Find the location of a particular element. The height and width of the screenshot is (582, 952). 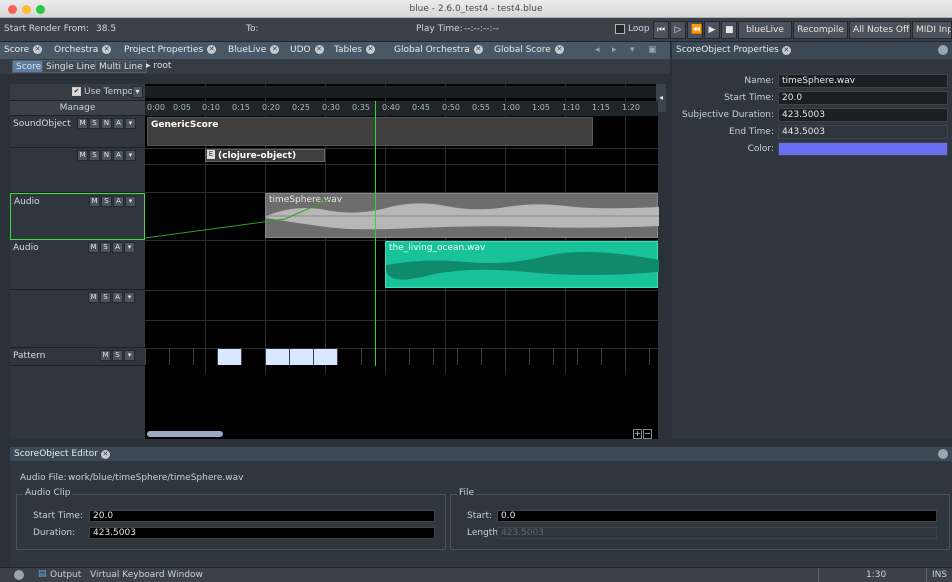

tempo-strip is located at coordinates (401, 92).